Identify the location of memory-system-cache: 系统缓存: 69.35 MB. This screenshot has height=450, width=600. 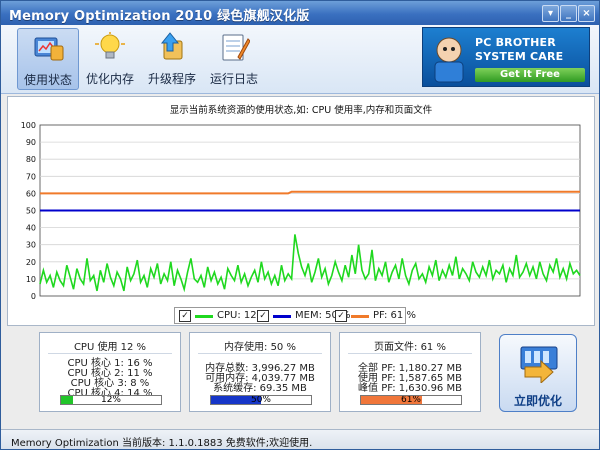
(260, 388).